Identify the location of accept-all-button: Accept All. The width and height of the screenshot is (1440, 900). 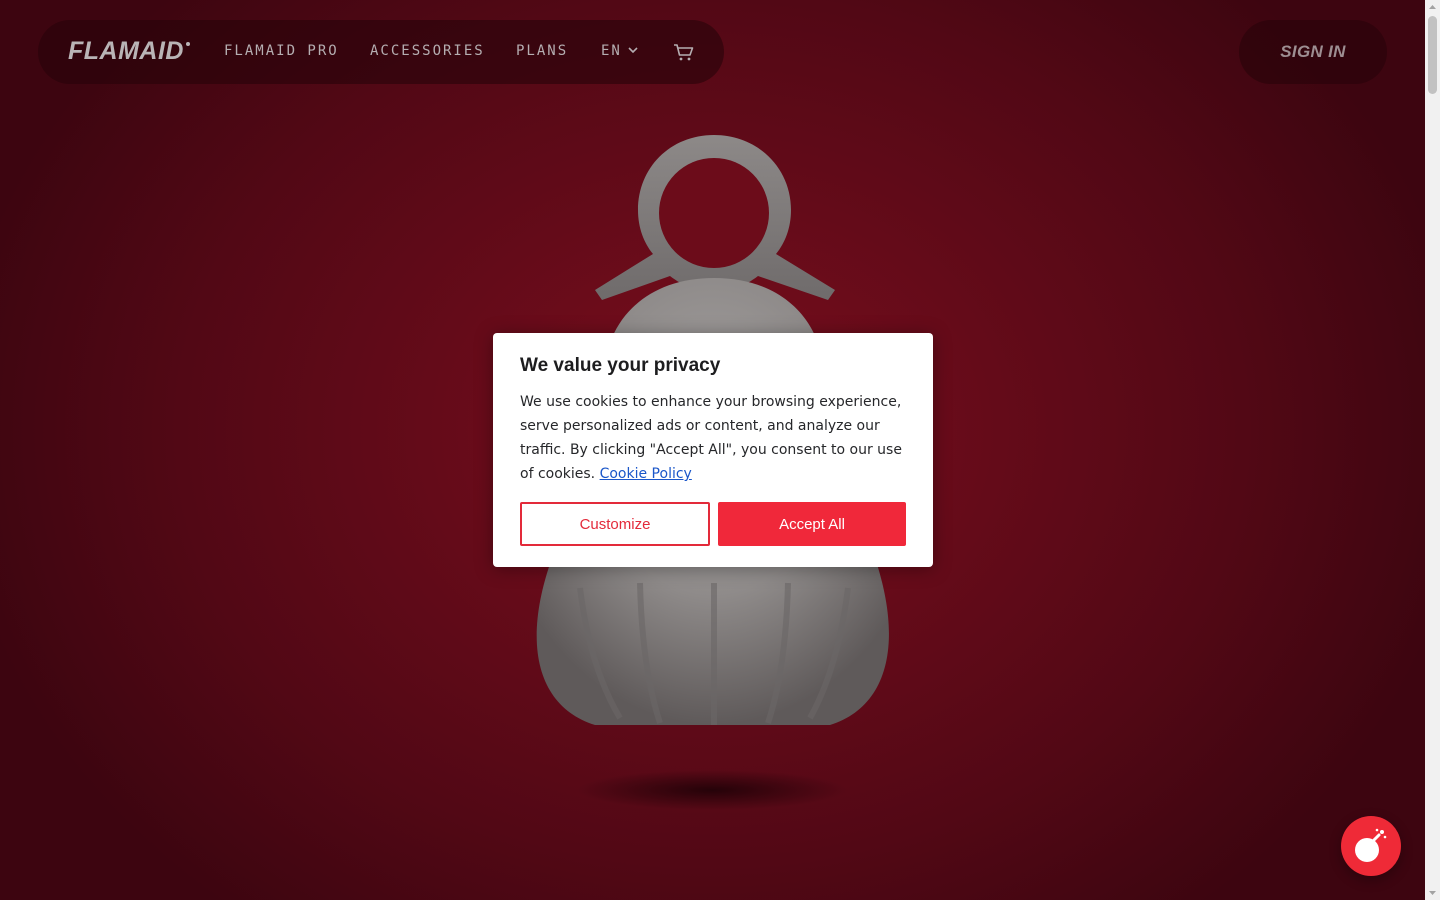
(812, 524).